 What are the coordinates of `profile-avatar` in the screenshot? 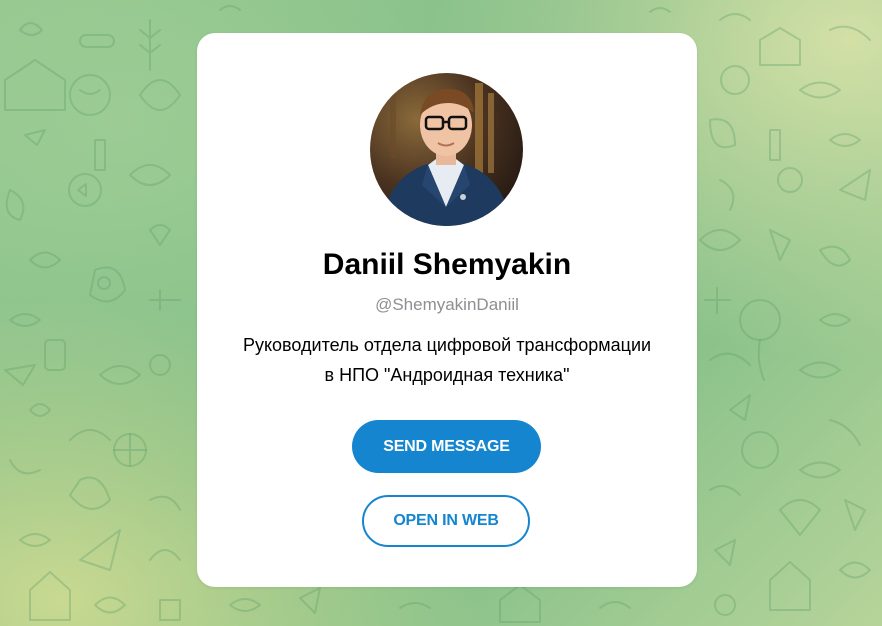 It's located at (446, 149).